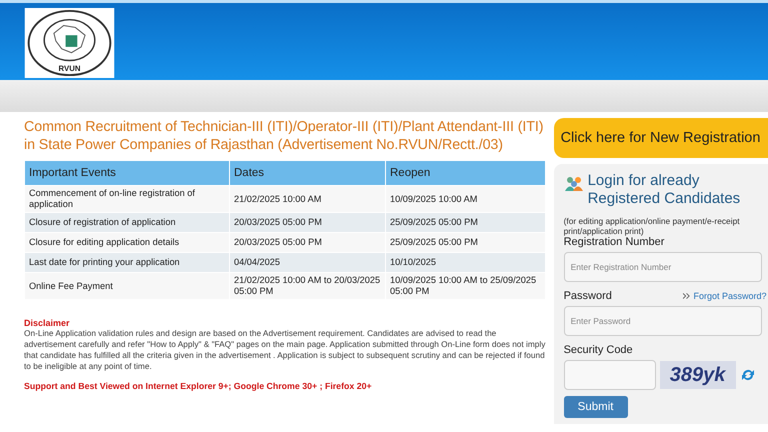 The image size is (768, 432). Describe the element at coordinates (663, 267) in the screenshot. I see `registration-field: Enter Registration Number` at that location.